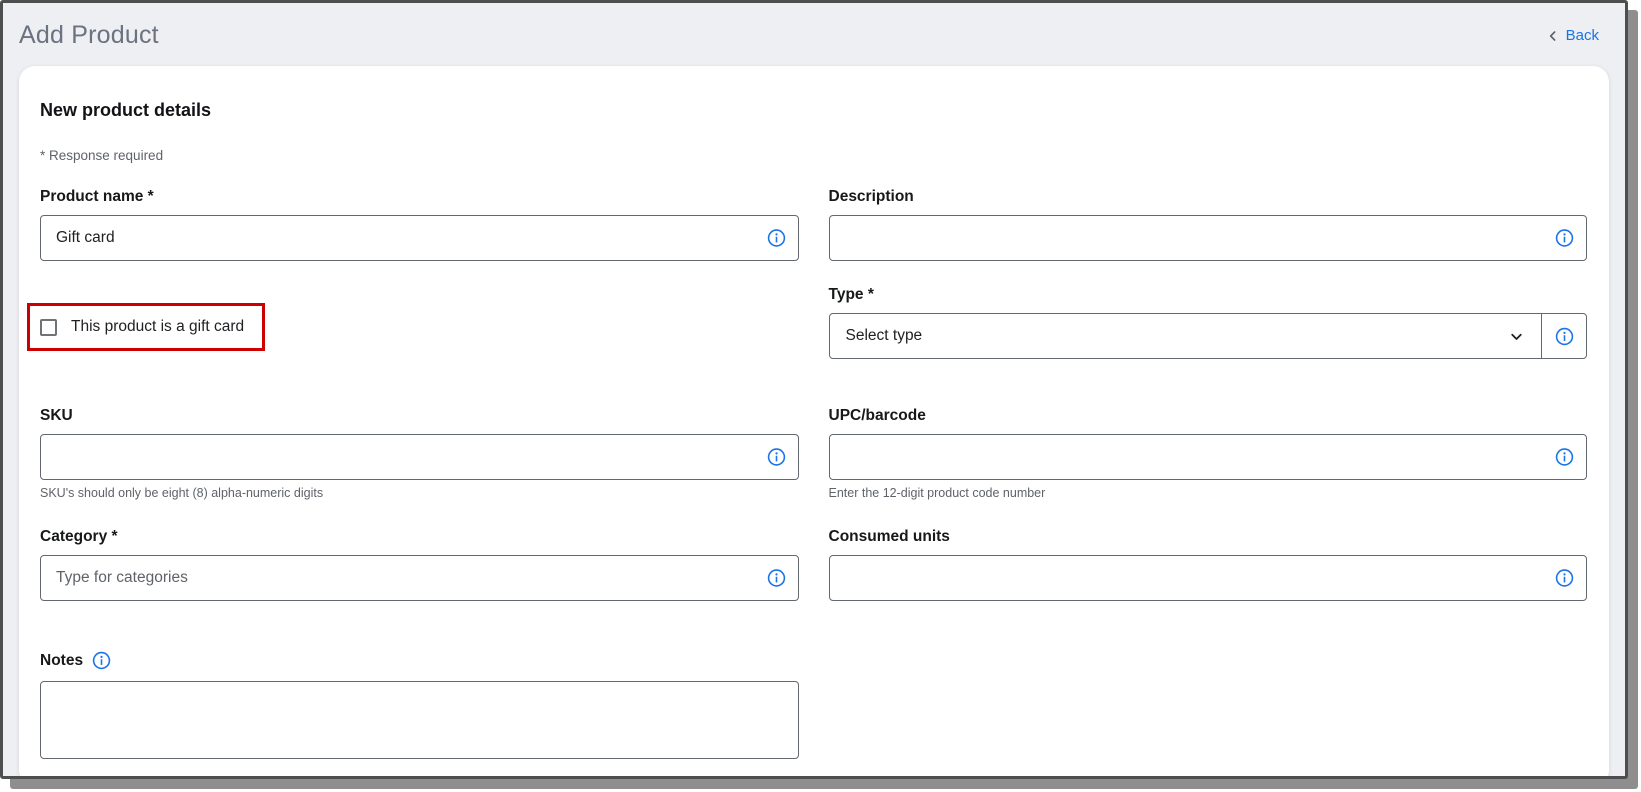 Image resolution: width=1641 pixels, height=792 pixels. What do you see at coordinates (851, 294) in the screenshot?
I see `type-label: Type *` at bounding box center [851, 294].